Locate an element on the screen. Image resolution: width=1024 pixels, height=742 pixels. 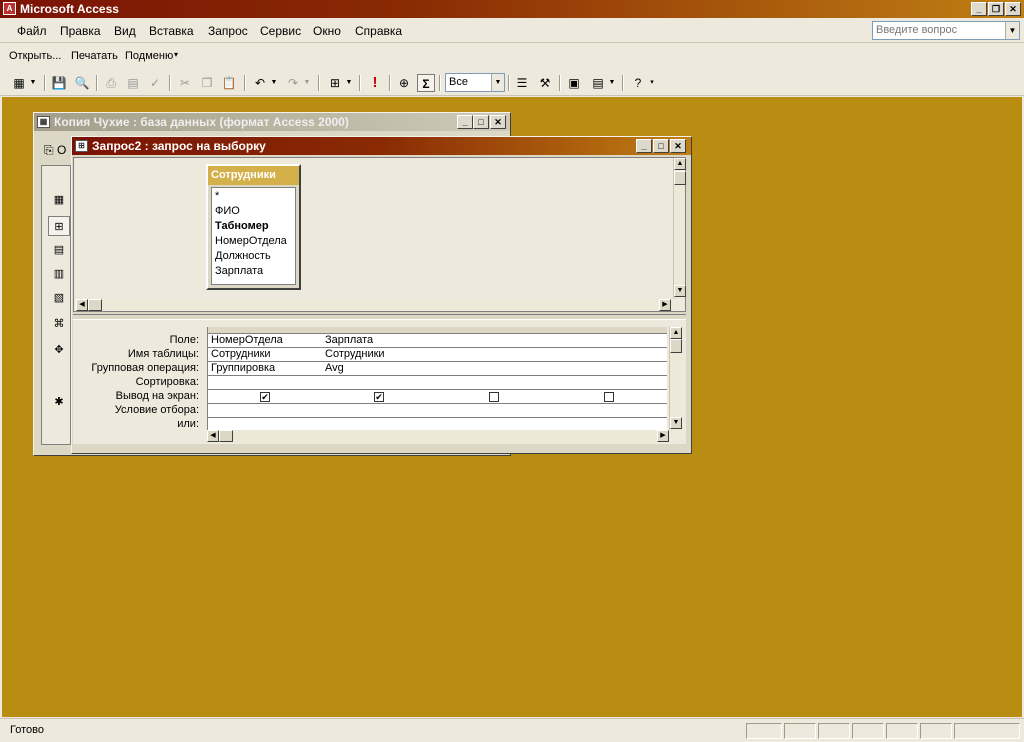
top-values-combo: Все ▼ is located at coordinates (475, 82).